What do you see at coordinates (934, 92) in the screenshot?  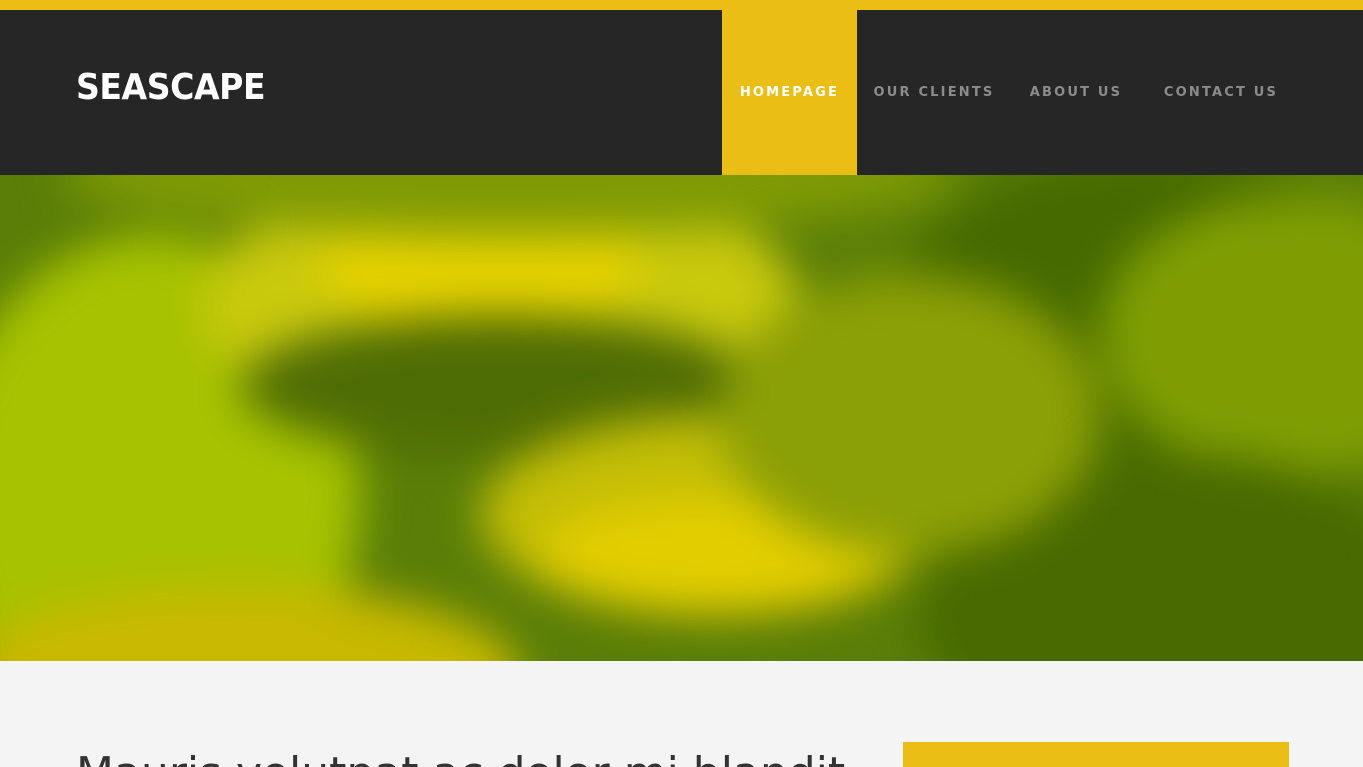 I see `nav-item-our-clients: OUR CLIENTS` at bounding box center [934, 92].